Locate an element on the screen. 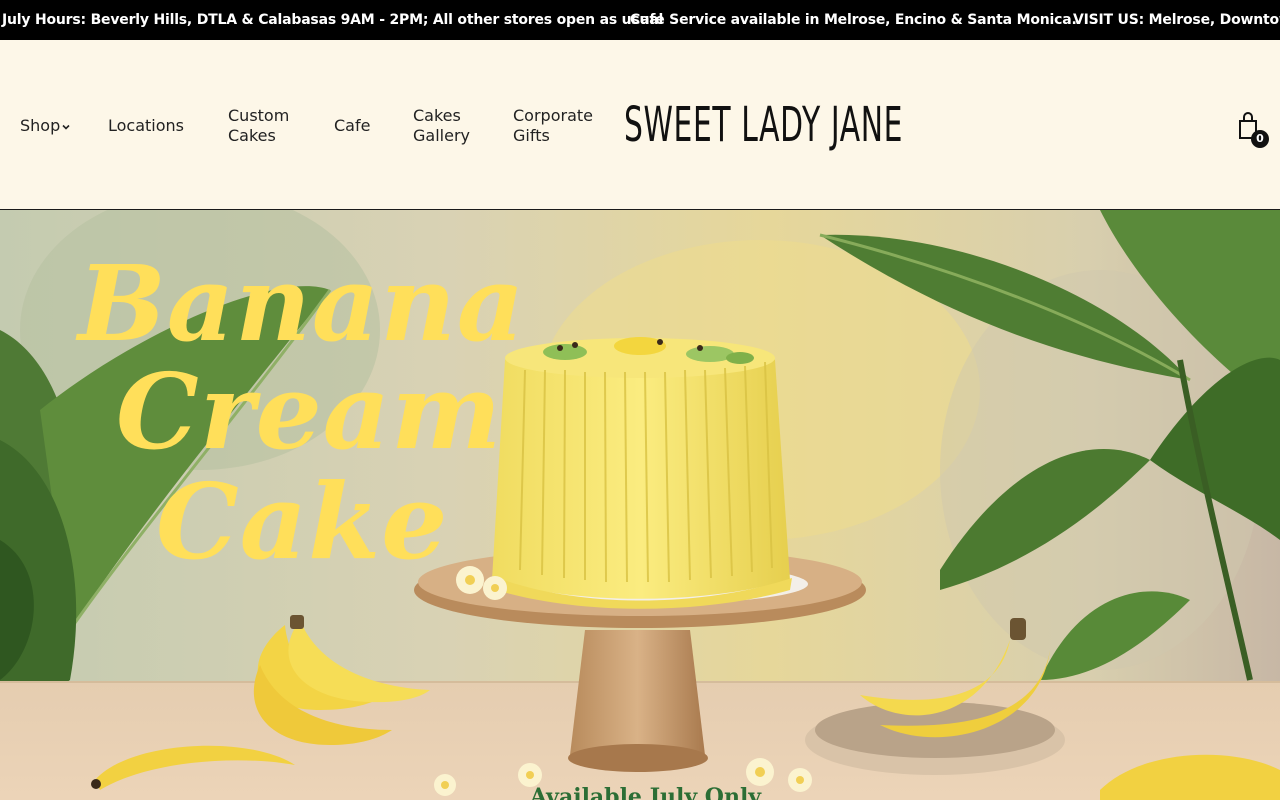 This screenshot has width=1280, height=800. nav-corporate-gifts: Corporate Gifts is located at coordinates (558, 126).